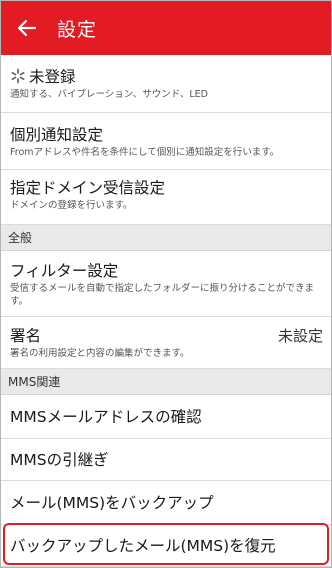 The image size is (332, 568). I want to click on domain-reception-subtitle: ドメインの登録を行います。, so click(71, 205).